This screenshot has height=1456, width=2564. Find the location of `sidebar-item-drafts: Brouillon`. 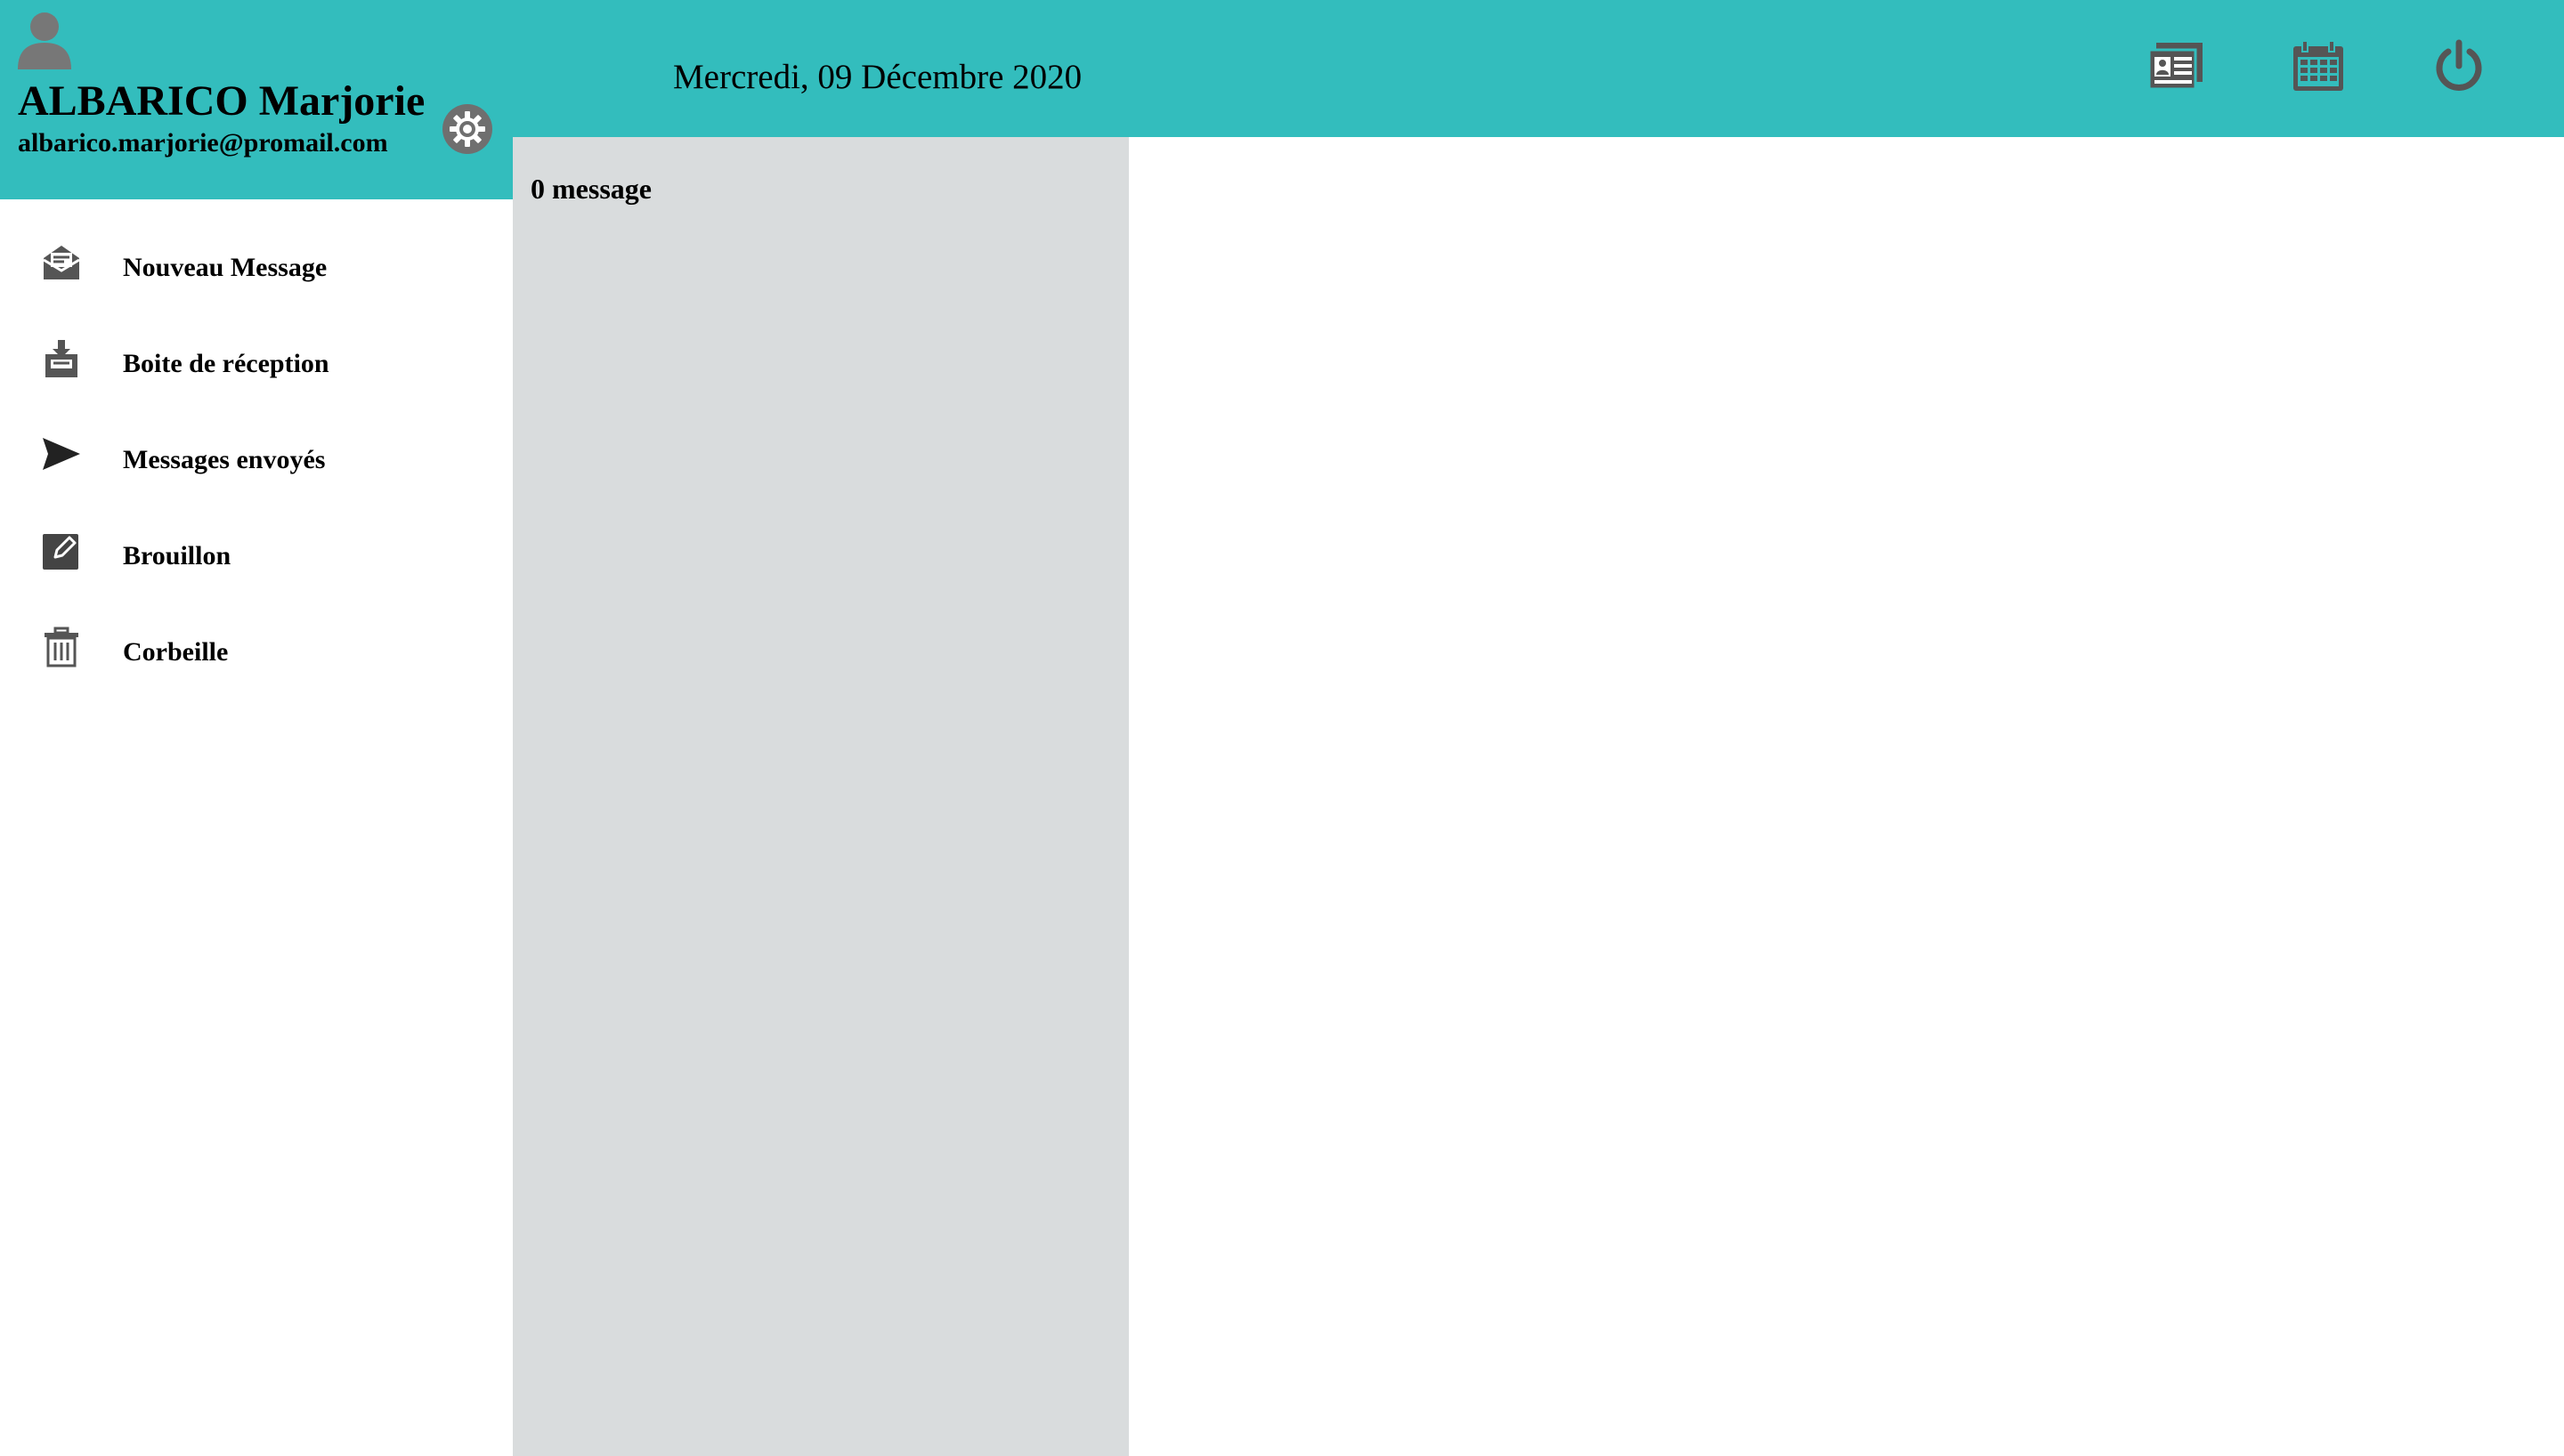

sidebar-item-drafts: Brouillon is located at coordinates (256, 532).